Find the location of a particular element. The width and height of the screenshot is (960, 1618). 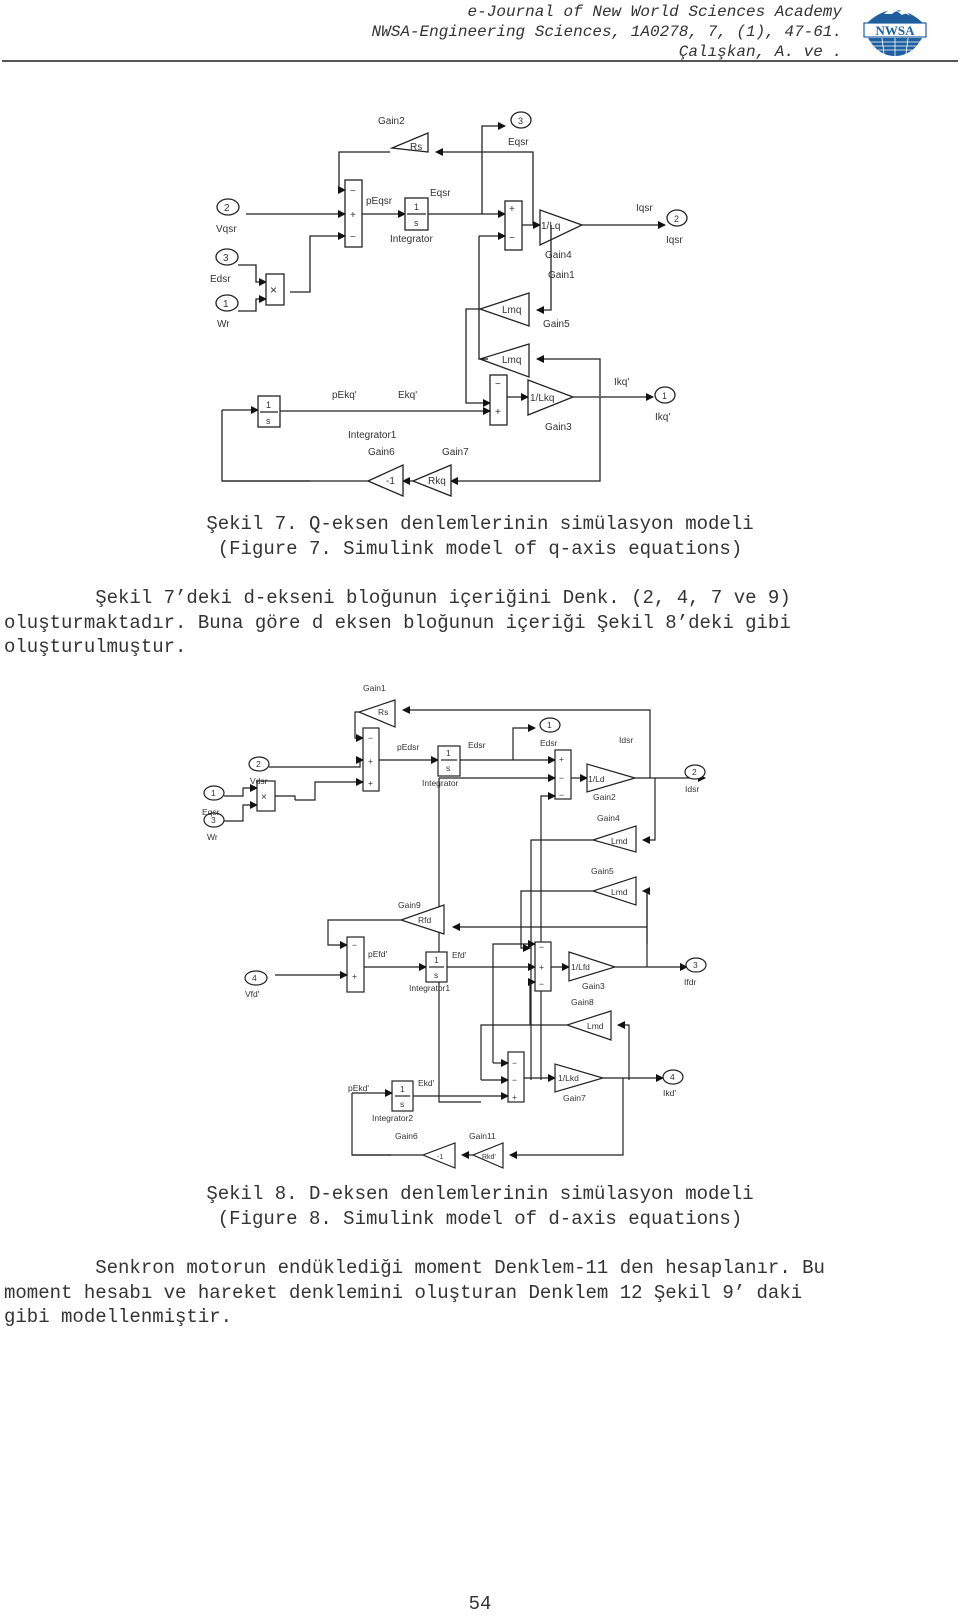

label-out2: Iqsr is located at coordinates (674, 240).